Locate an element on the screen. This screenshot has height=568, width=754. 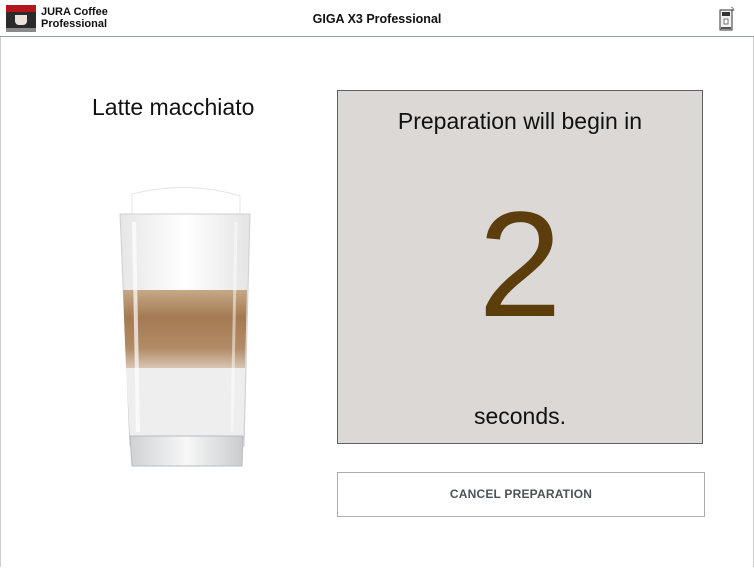
countdown-unit: seconds. is located at coordinates (520, 416).